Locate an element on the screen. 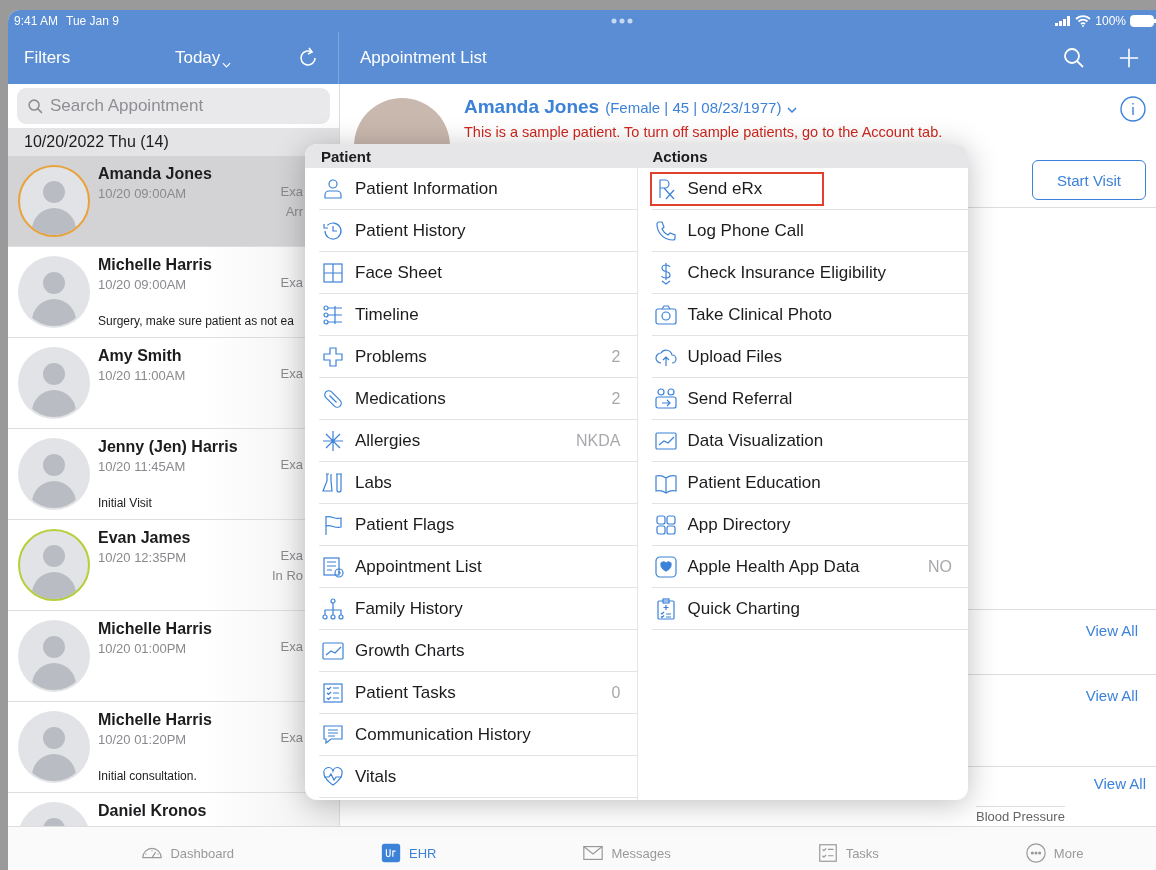  status-date: Tue Jan 9 is located at coordinates (92, 21).